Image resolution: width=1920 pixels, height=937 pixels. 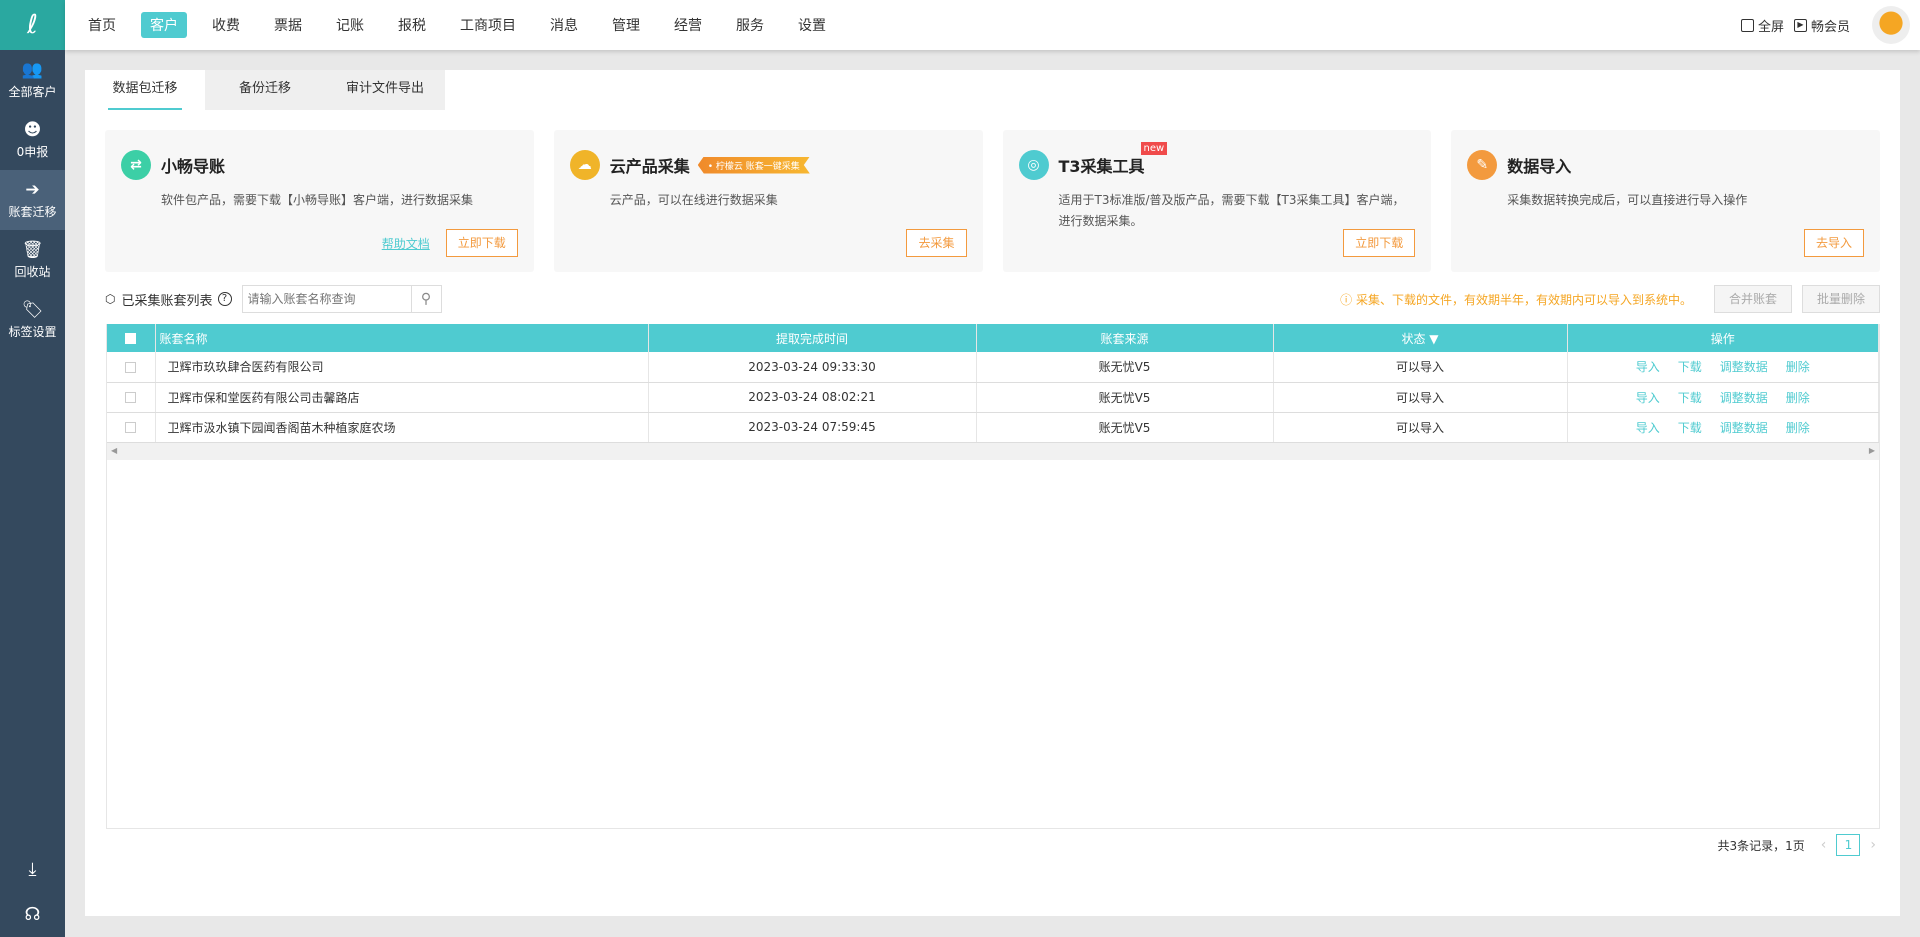 What do you see at coordinates (993, 451) in the screenshot?
I see `horizontal-scrollbar: ◀ ▶` at bounding box center [993, 451].